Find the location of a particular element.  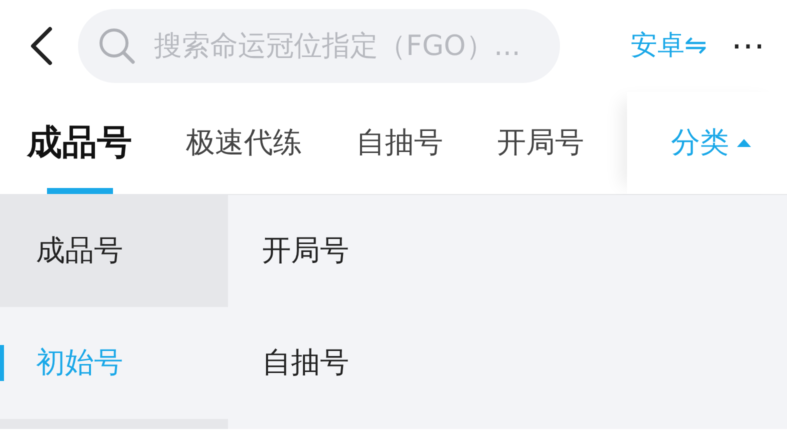

category-item: 自抽号 is located at coordinates (305, 363).